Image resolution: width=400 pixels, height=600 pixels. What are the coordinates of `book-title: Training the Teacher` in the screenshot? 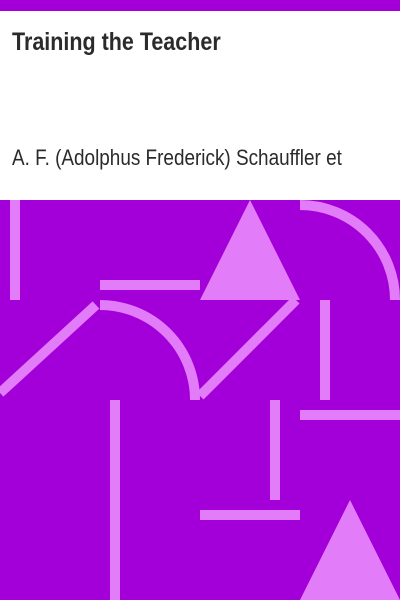 It's located at (116, 42).